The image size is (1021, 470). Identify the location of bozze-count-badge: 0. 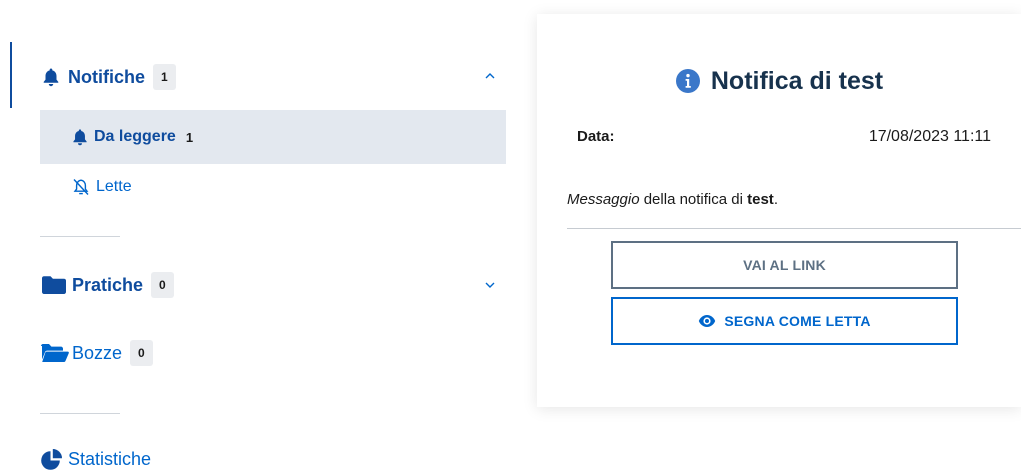
(141, 353).